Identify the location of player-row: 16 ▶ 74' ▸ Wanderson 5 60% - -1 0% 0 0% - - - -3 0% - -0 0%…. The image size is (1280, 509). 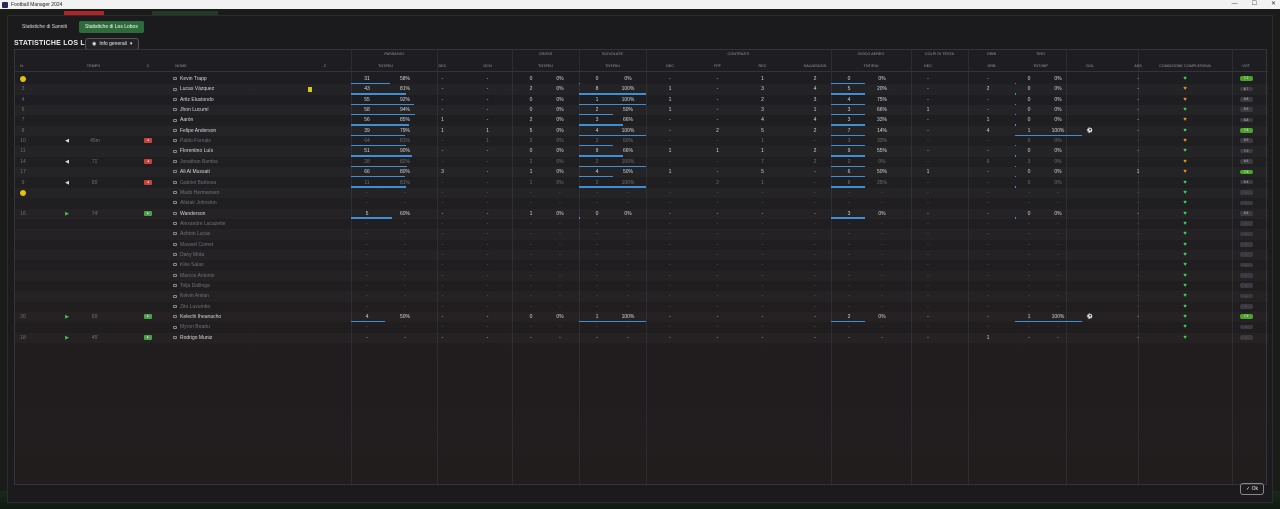
(641, 214).